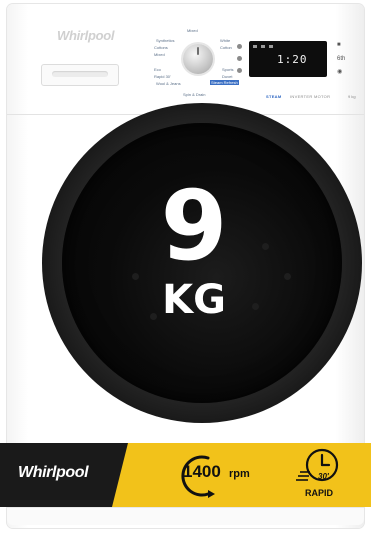 The width and height of the screenshot is (371, 534). Describe the element at coordinates (226, 47) in the screenshot. I see `program-label-right: Cotton` at that location.